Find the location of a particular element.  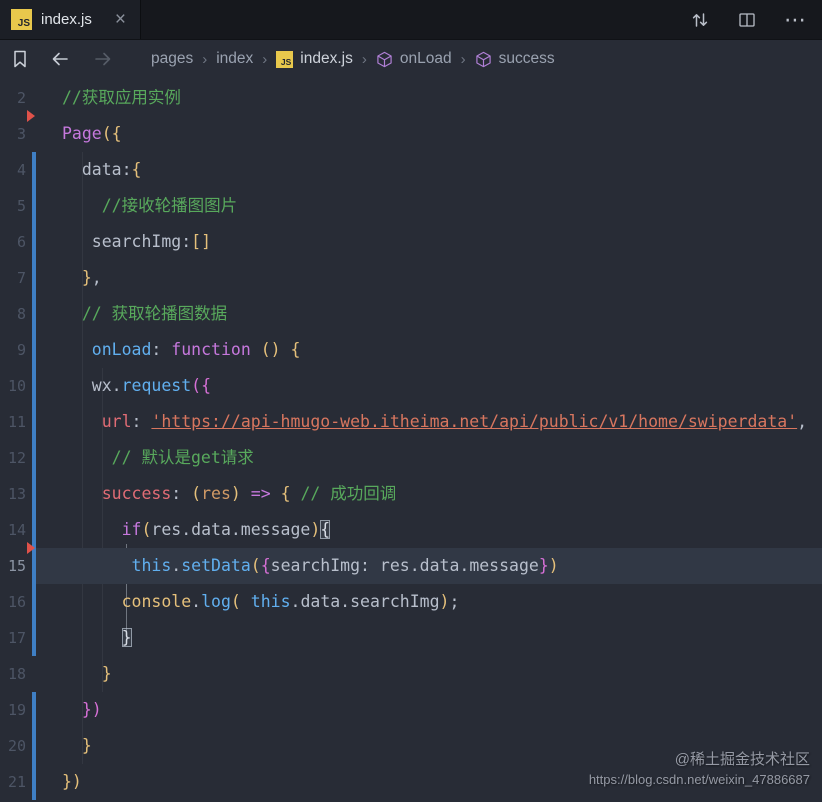

tab-index-js: JS index.js × is located at coordinates (70, 19).